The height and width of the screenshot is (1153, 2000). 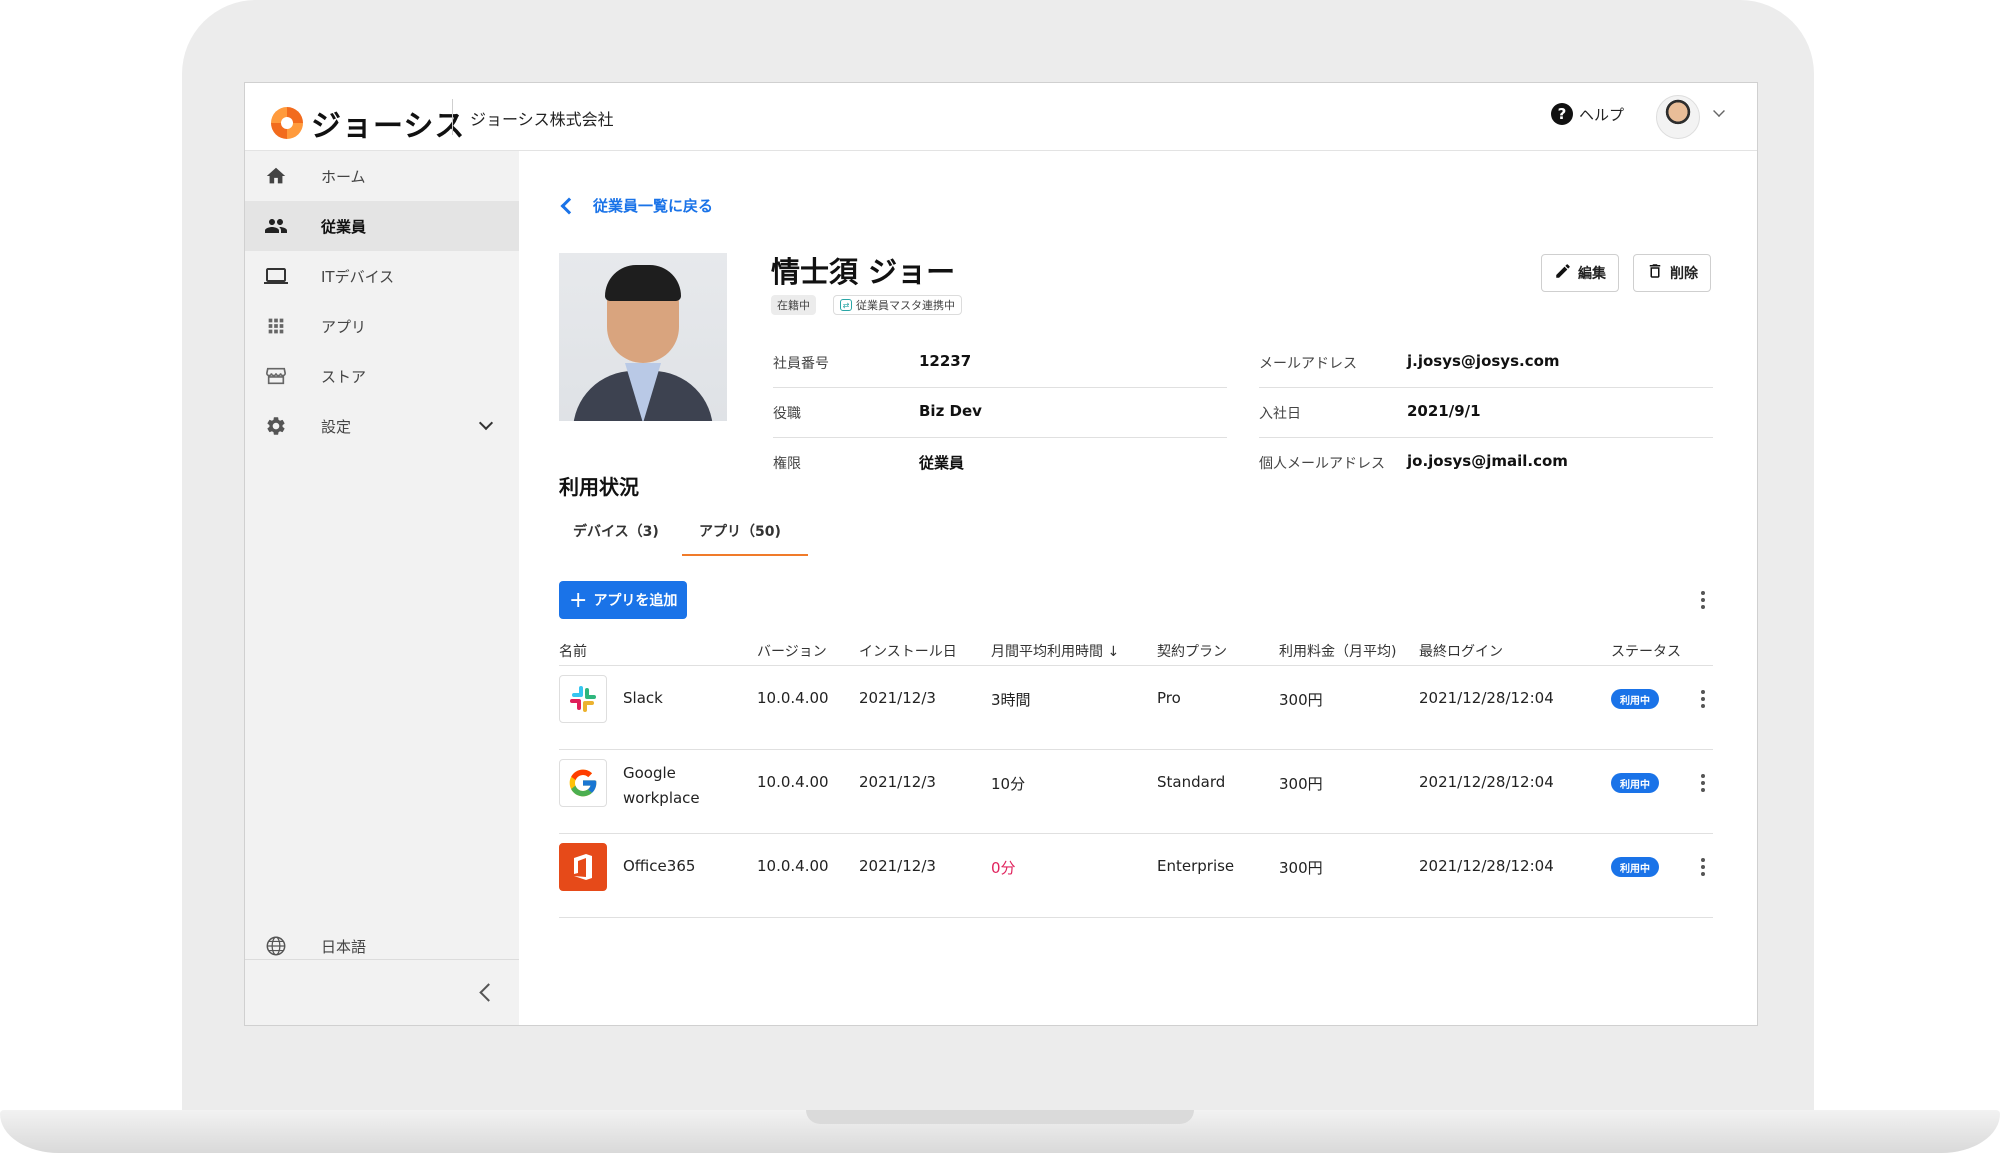 What do you see at coordinates (1461, 651) in the screenshot?
I see `column-header-last-login: 最終ログイン` at bounding box center [1461, 651].